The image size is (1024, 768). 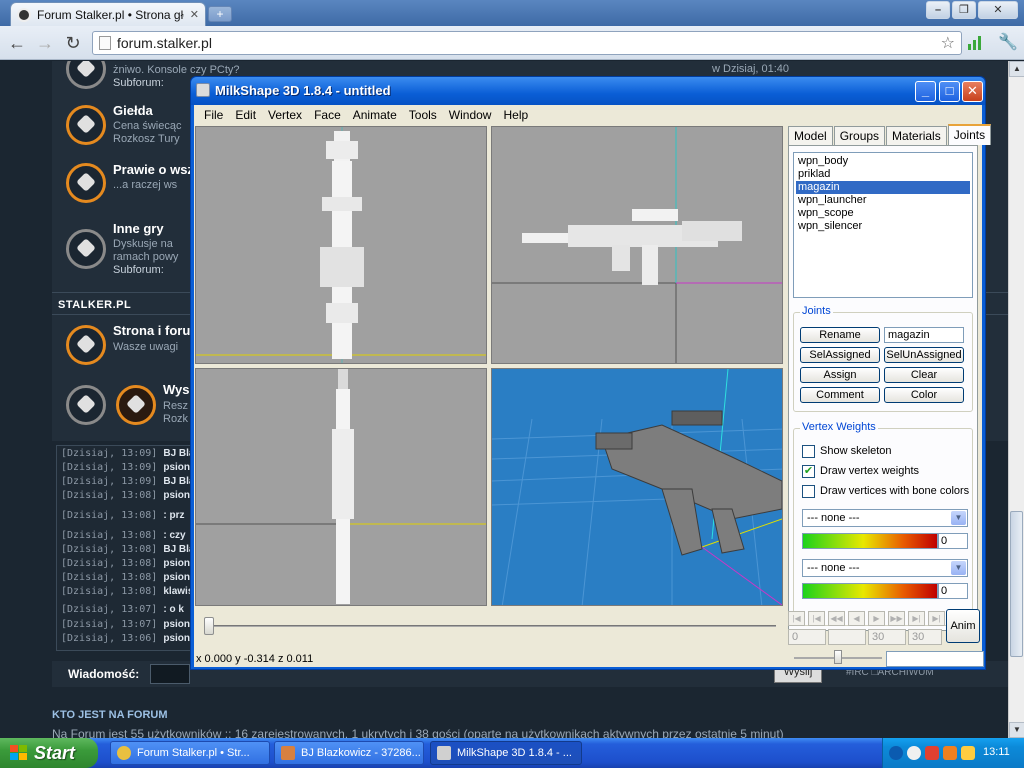 What do you see at coordinates (108, 14) in the screenshot?
I see `browser-tab: Forum Stalker.pl • Strona głów ✕` at bounding box center [108, 14].